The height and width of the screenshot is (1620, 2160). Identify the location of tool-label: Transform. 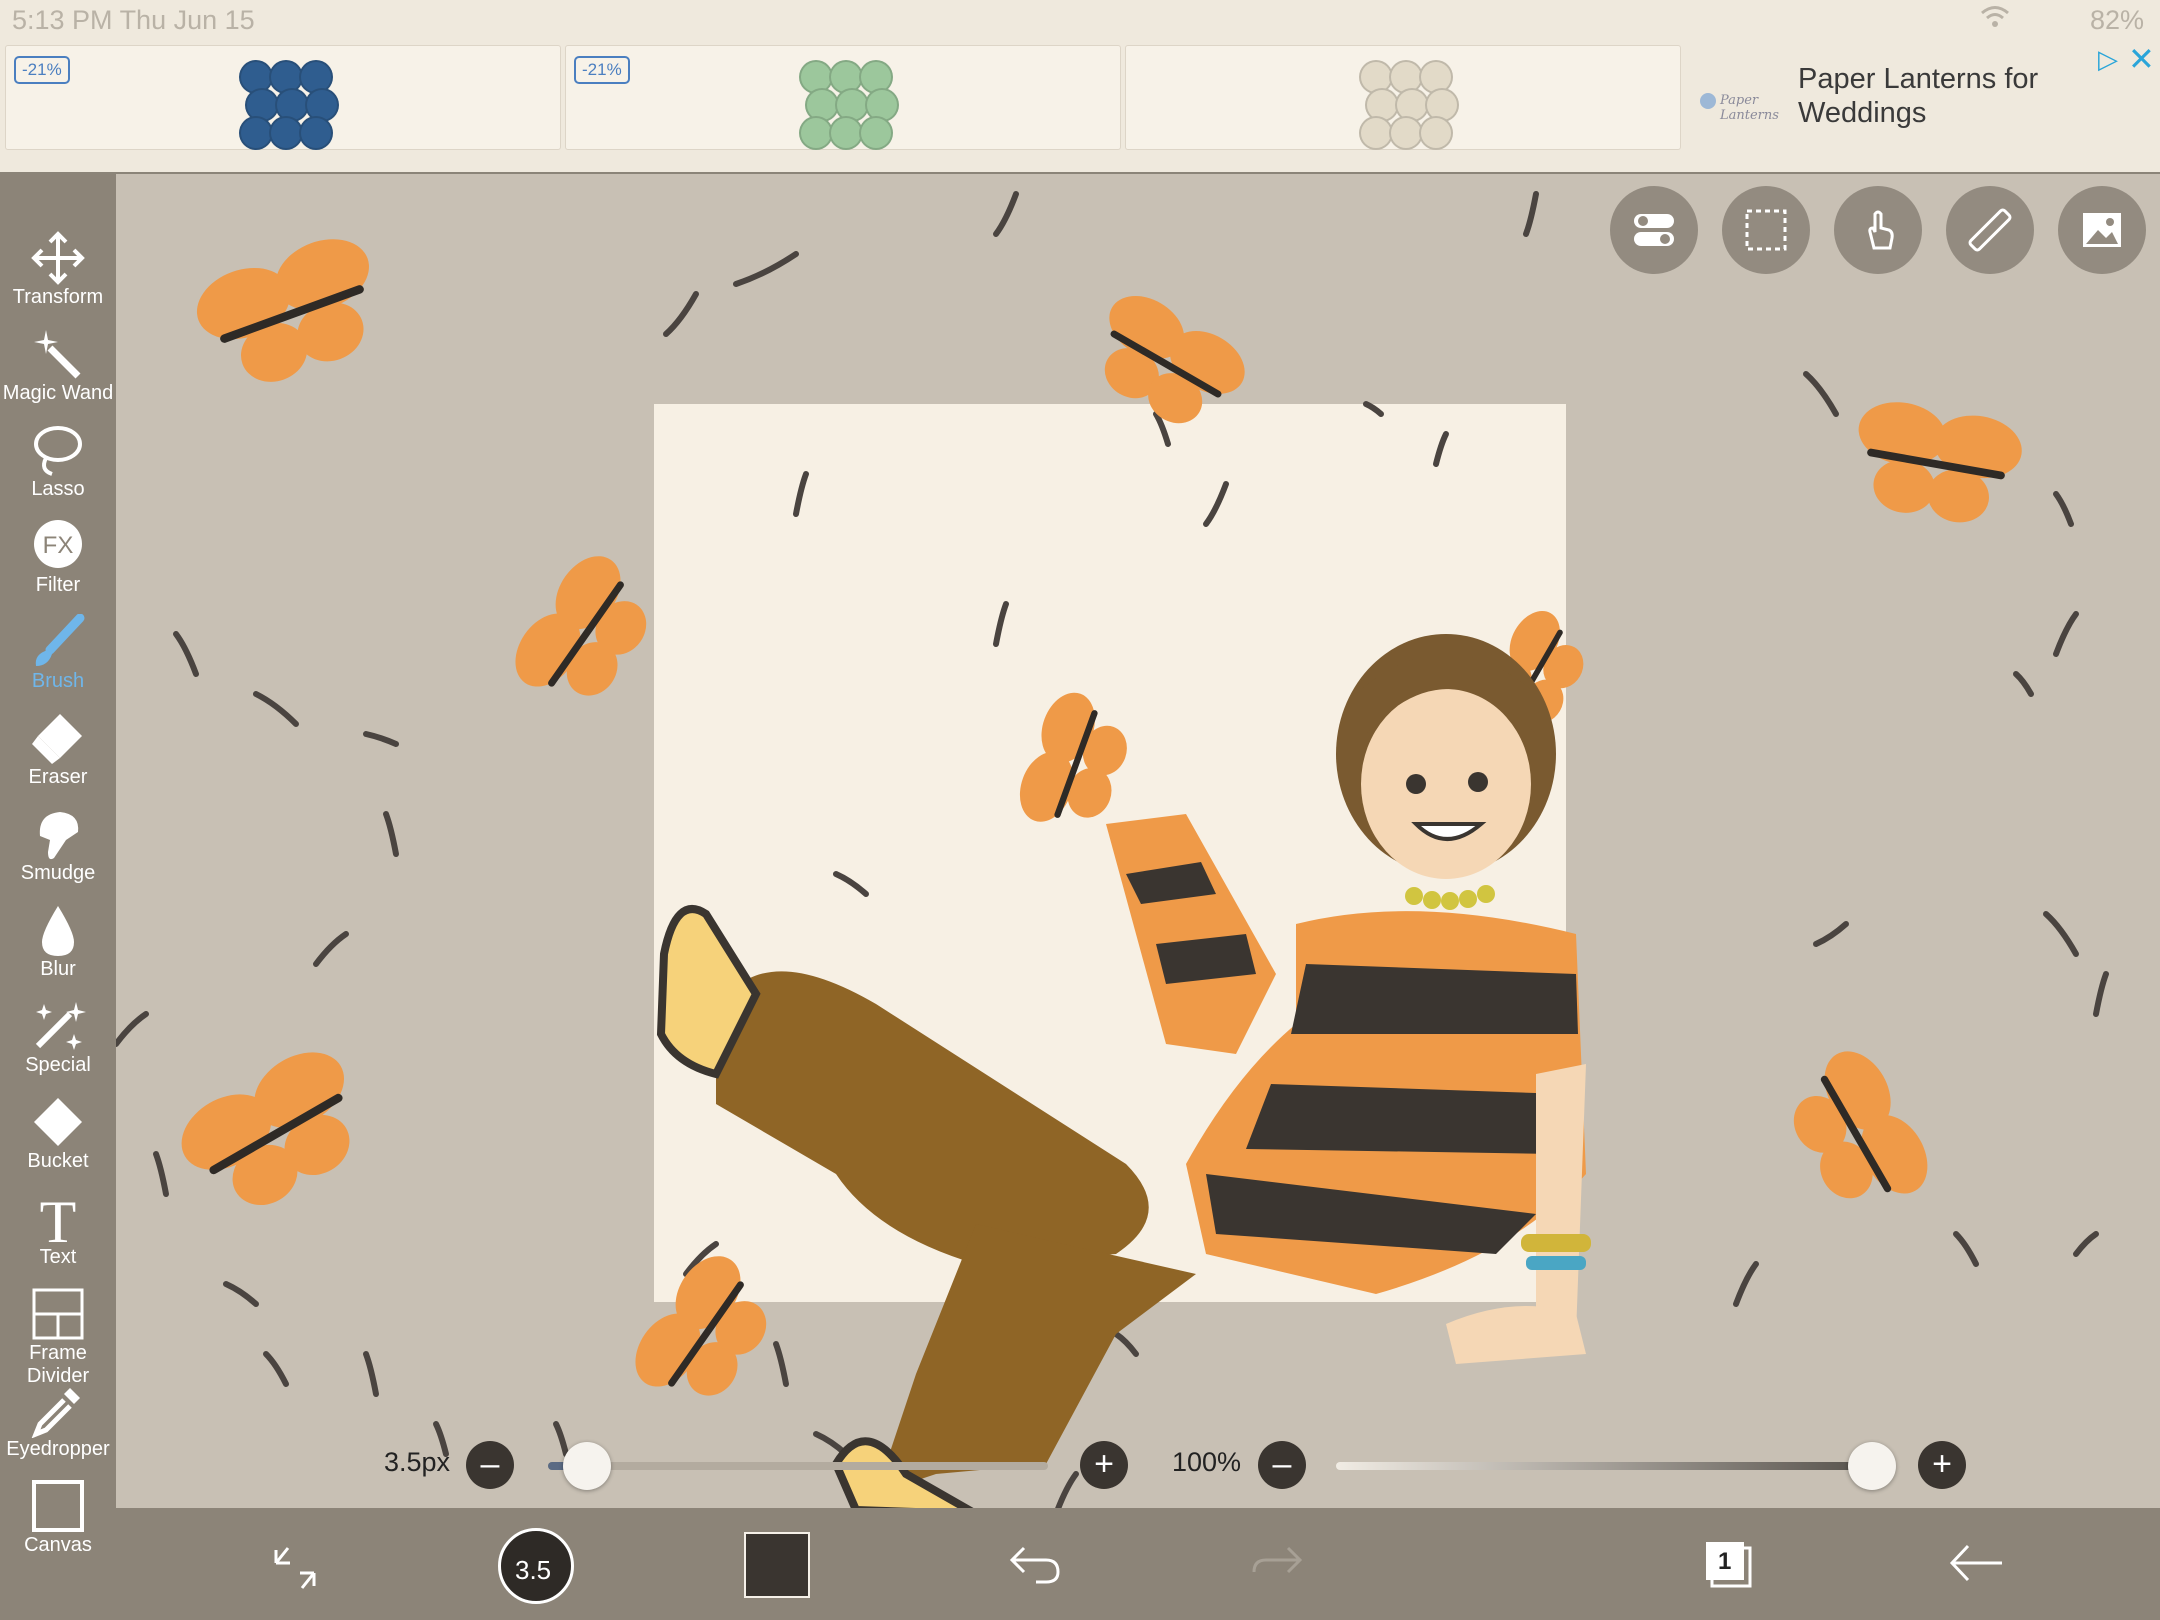
(58, 297).